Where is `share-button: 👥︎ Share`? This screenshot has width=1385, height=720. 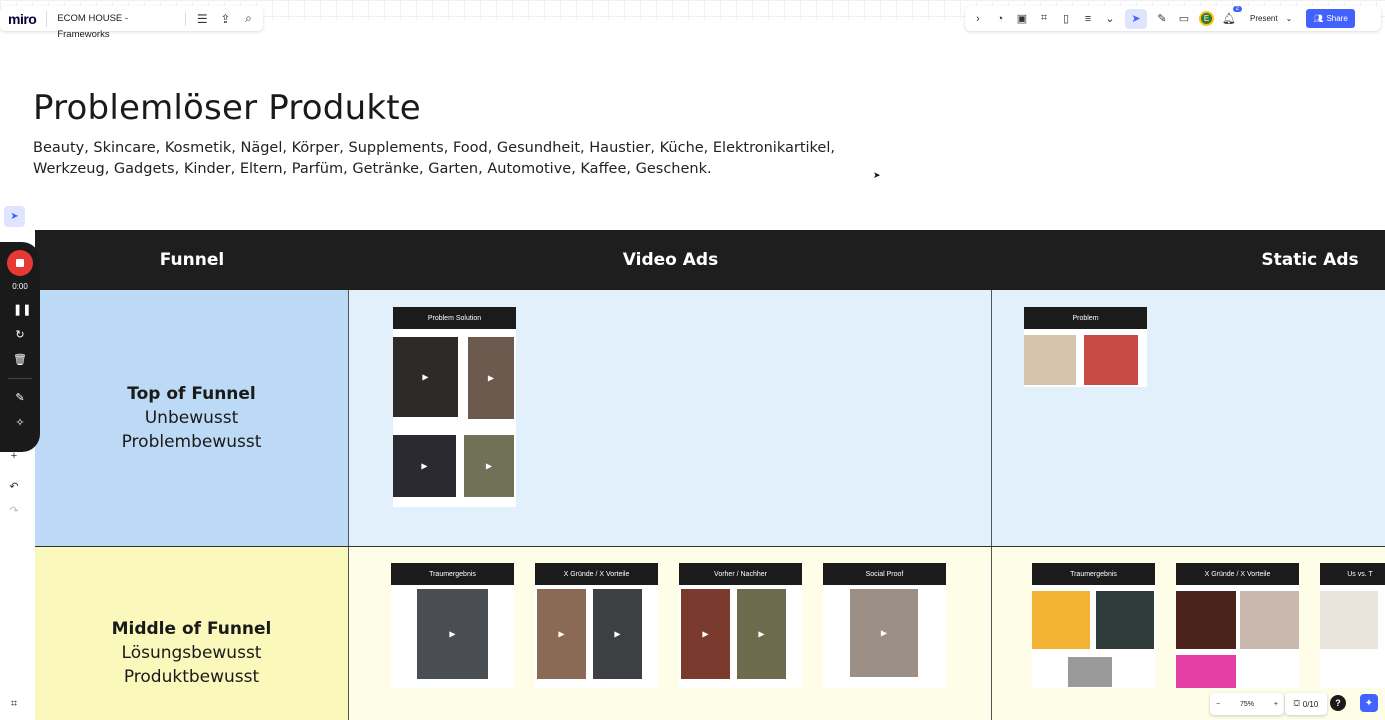 share-button: 👥︎ Share is located at coordinates (1330, 18).